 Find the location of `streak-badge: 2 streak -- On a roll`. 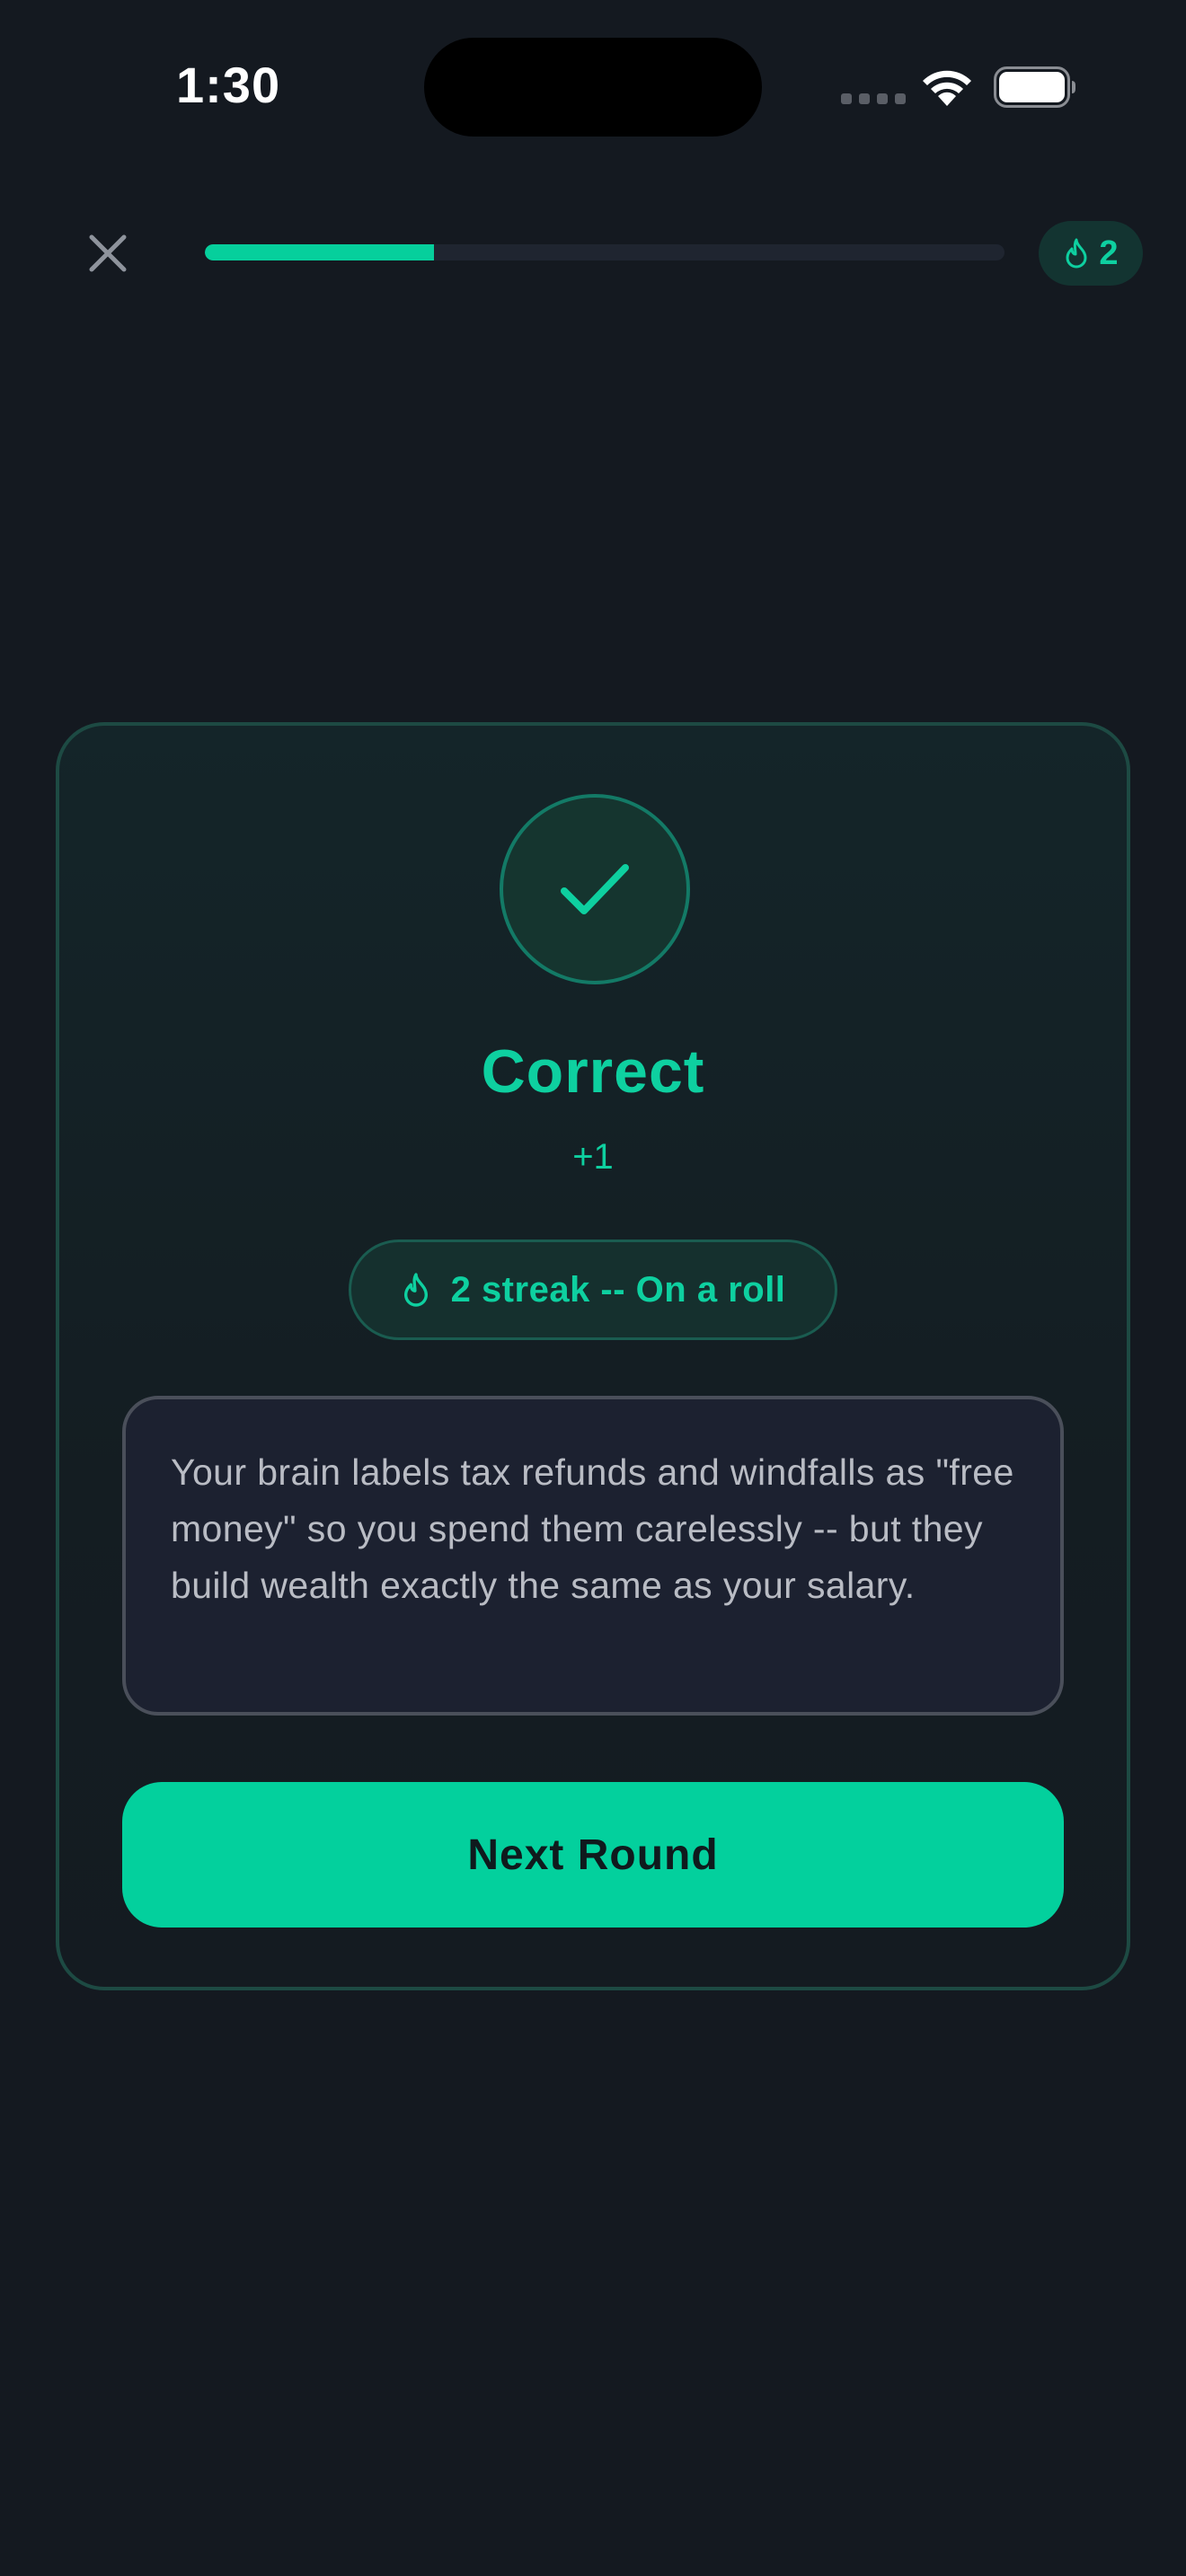

streak-badge: 2 streak -- On a roll is located at coordinates (593, 1289).